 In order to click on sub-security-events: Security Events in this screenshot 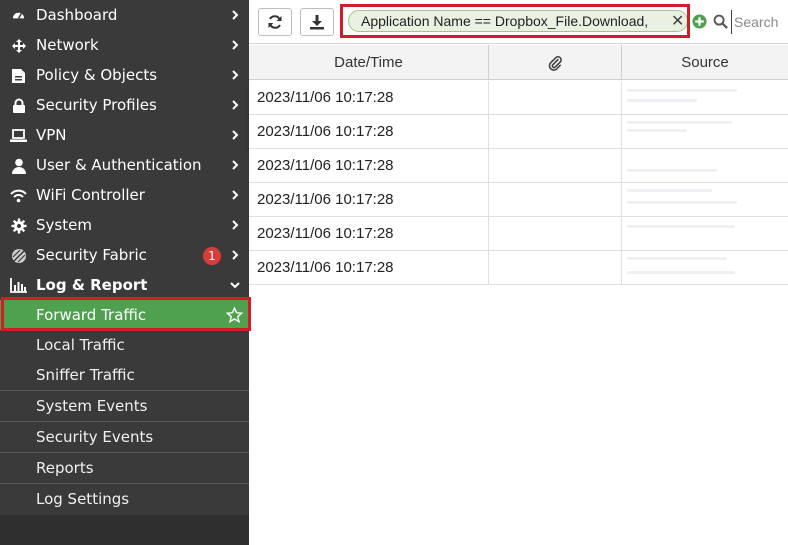, I will do `click(124, 437)`.